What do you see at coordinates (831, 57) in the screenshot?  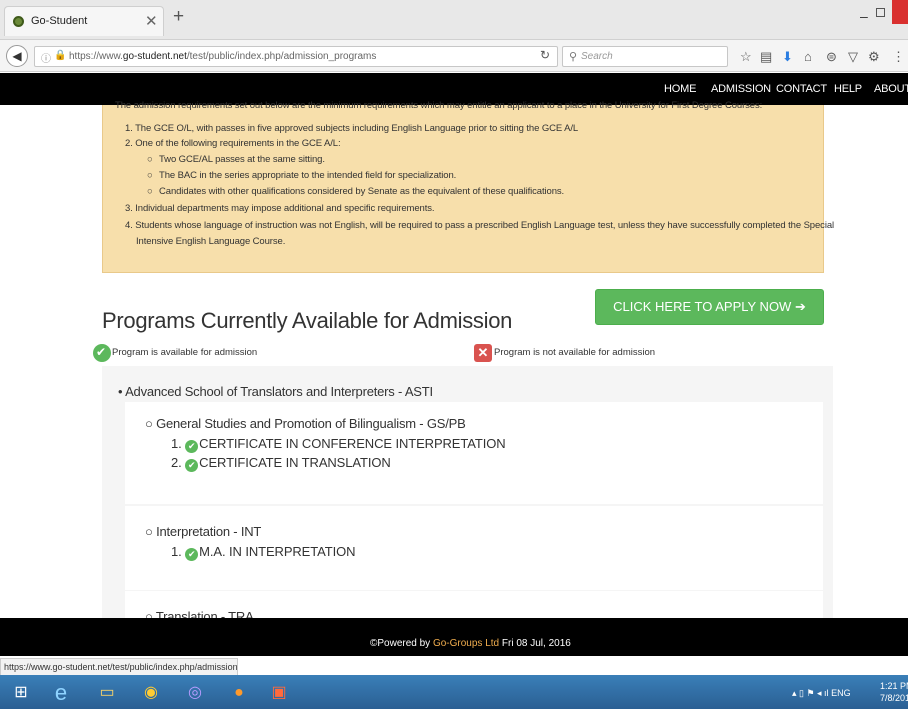 I see `sync-icon: ⊜` at bounding box center [831, 57].